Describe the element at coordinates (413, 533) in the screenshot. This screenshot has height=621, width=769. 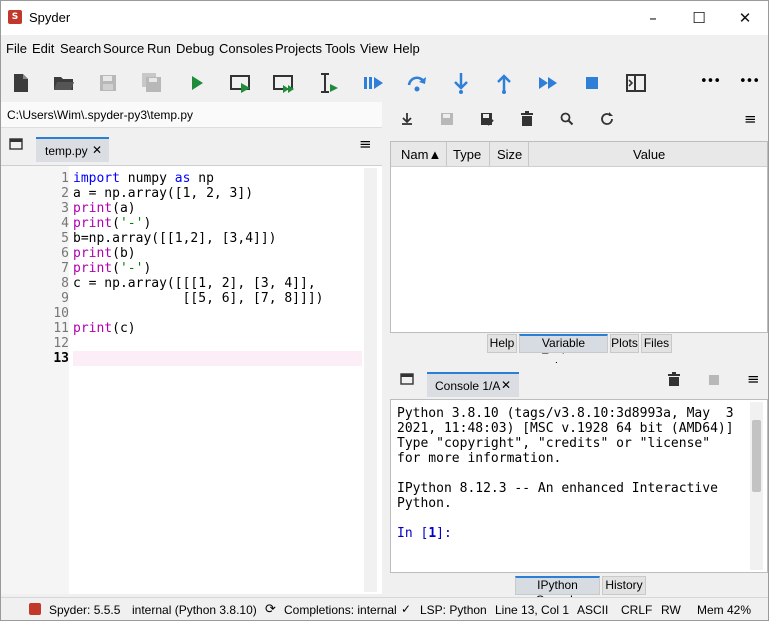
I see `prompt-prefix: In [` at that location.